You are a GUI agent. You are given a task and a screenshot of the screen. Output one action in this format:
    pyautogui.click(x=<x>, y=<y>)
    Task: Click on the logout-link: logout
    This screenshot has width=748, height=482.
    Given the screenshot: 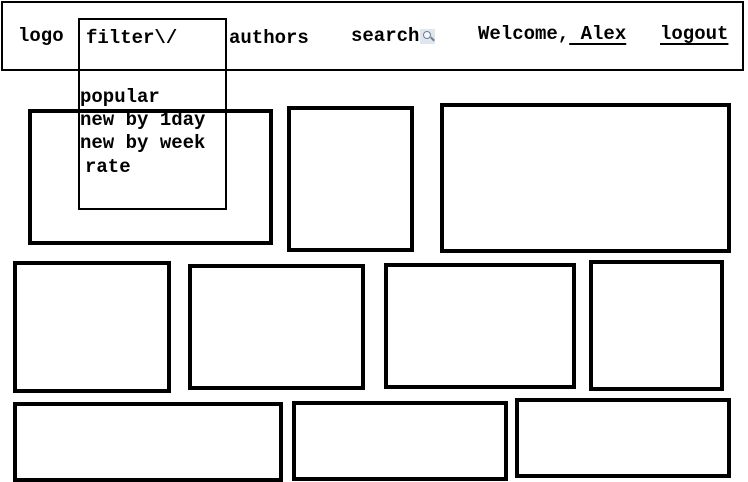 What is the action you would take?
    pyautogui.click(x=694, y=34)
    